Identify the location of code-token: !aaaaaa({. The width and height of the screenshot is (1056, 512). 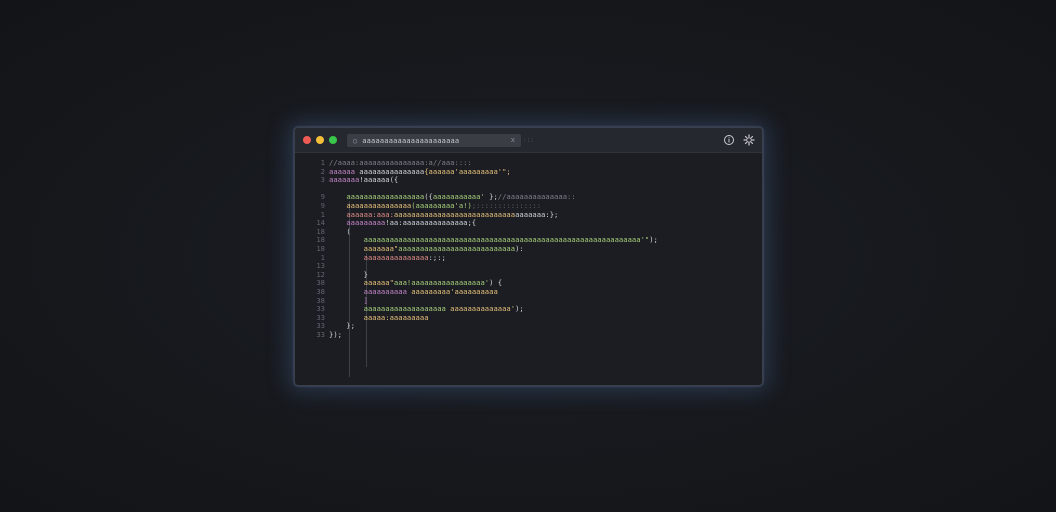
(379, 180).